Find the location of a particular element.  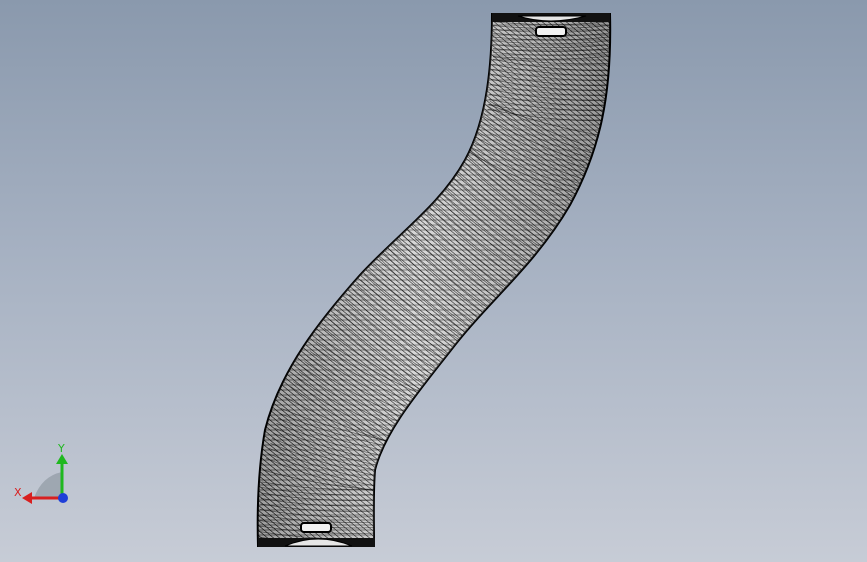

coordinate-triad: Y X is located at coordinates (41, 473).